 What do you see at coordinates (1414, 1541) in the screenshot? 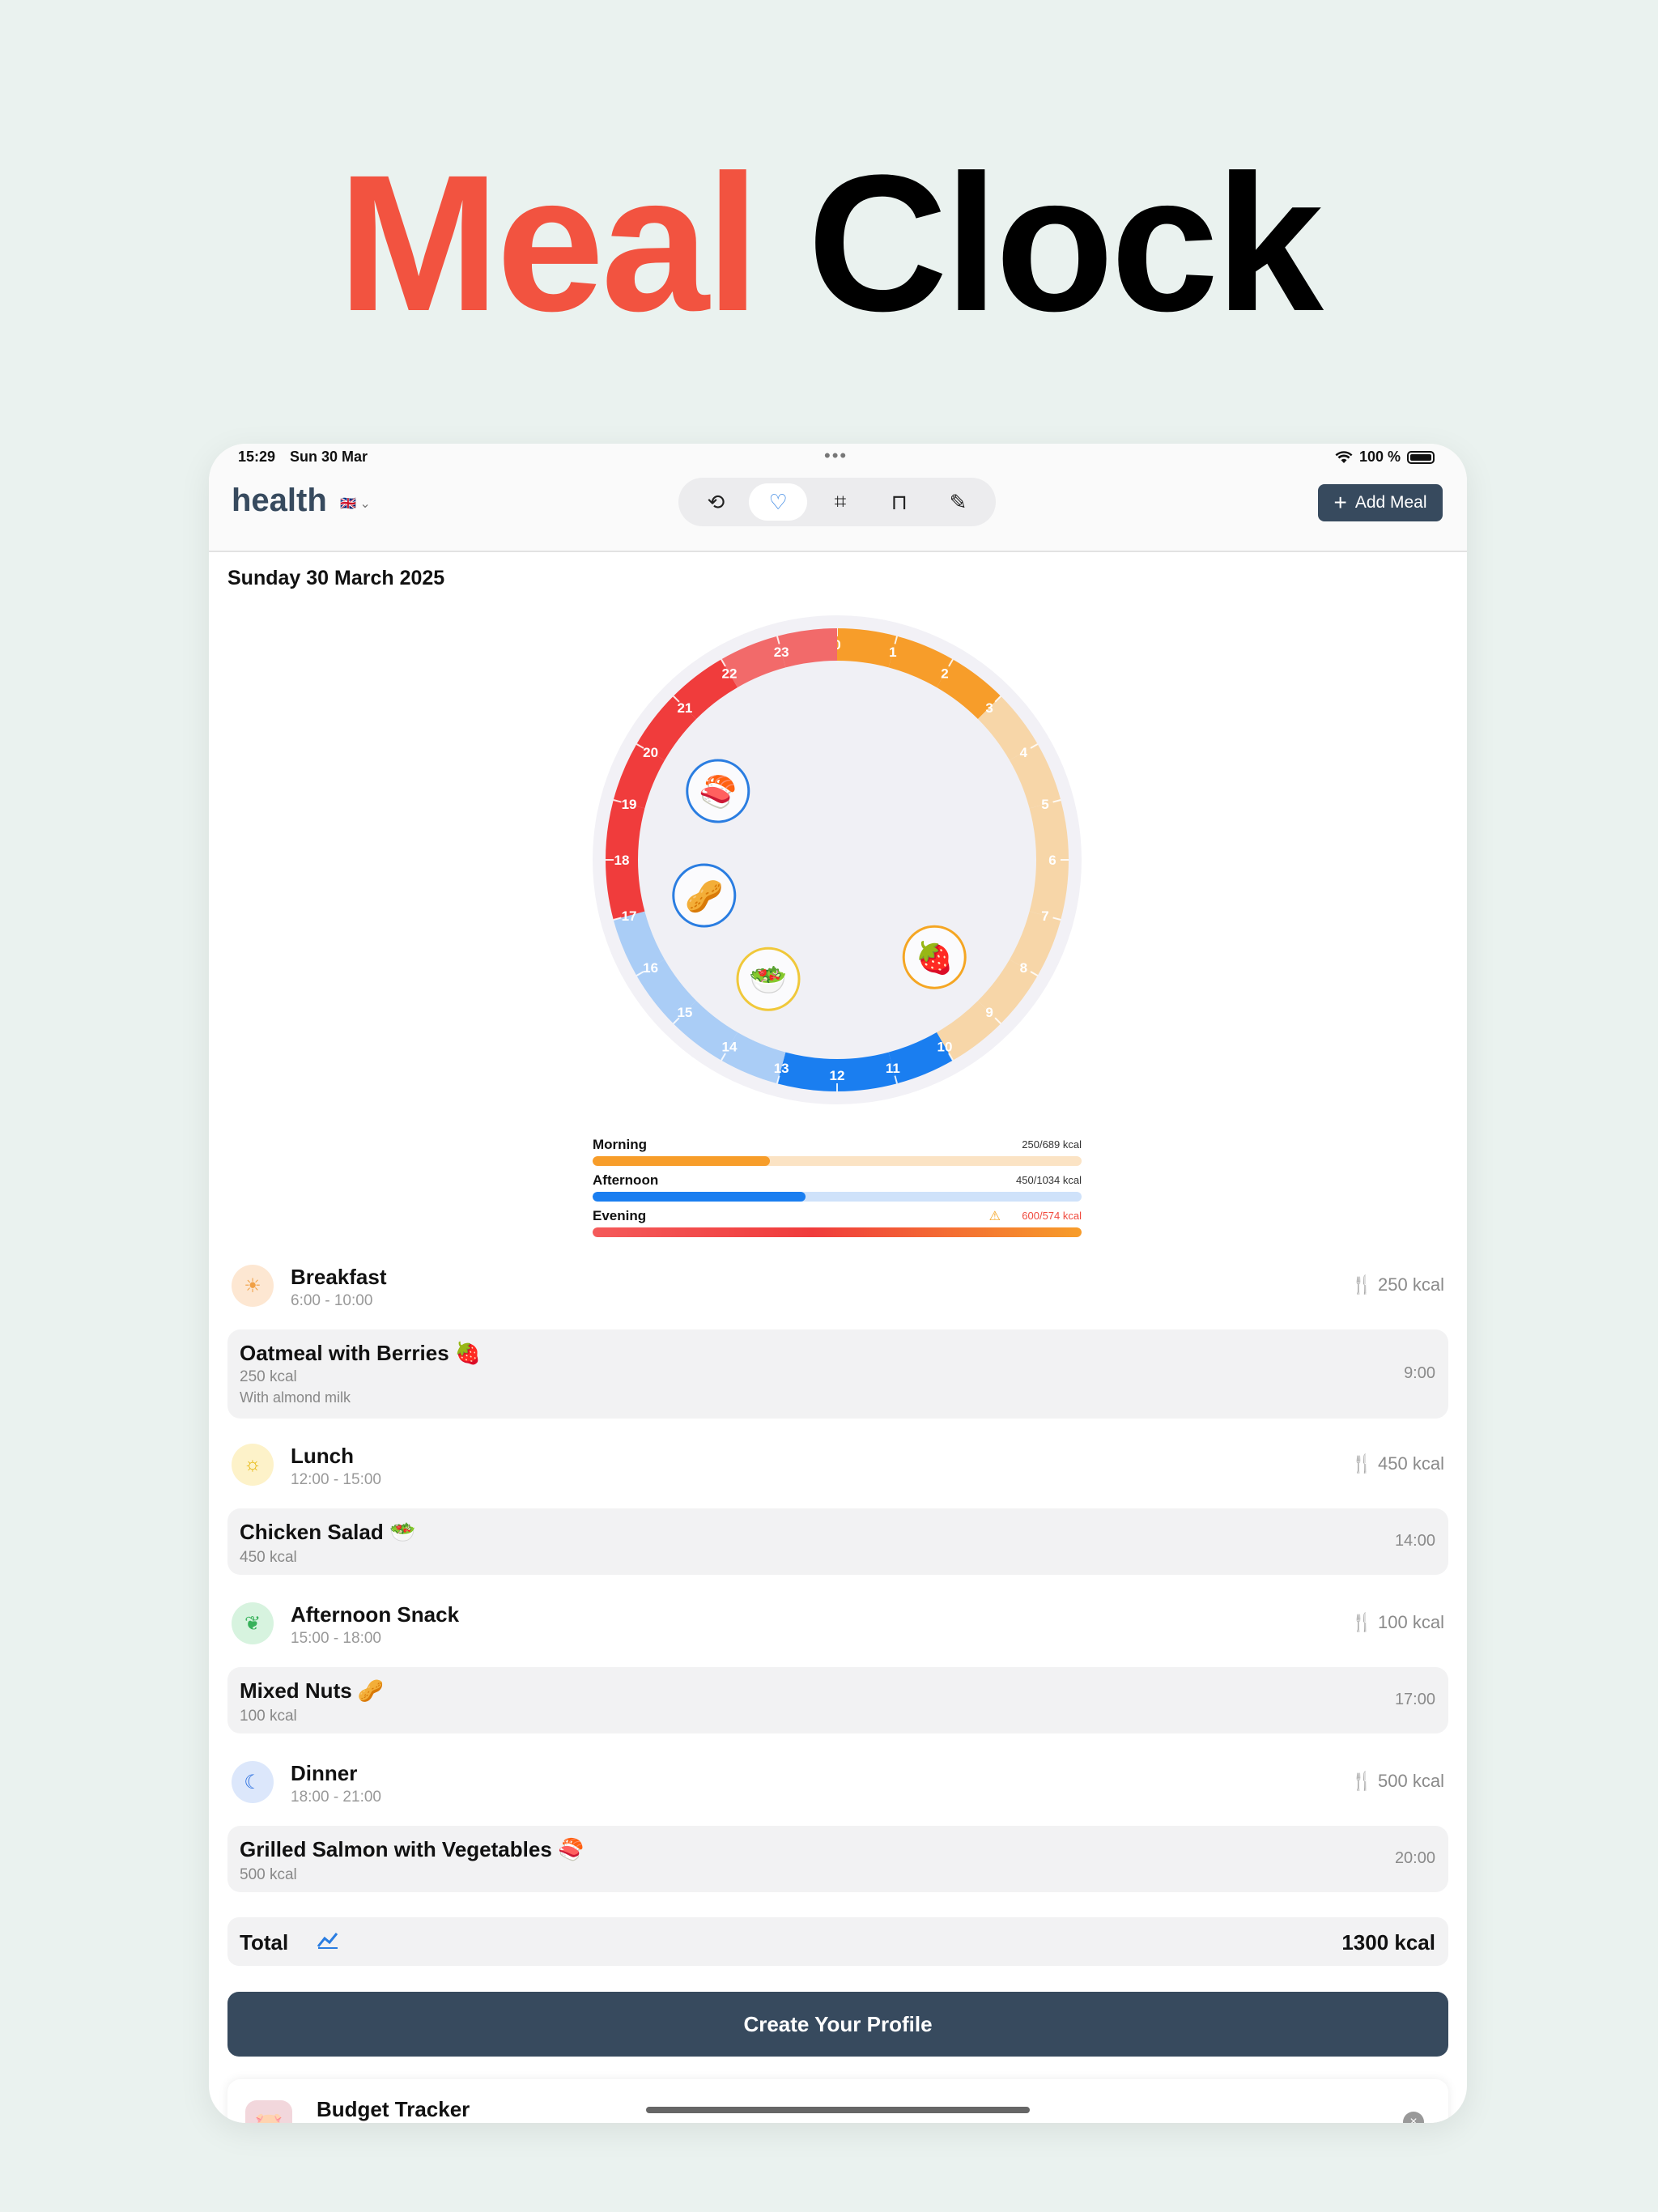
I see `meal-time: 14:00` at bounding box center [1414, 1541].